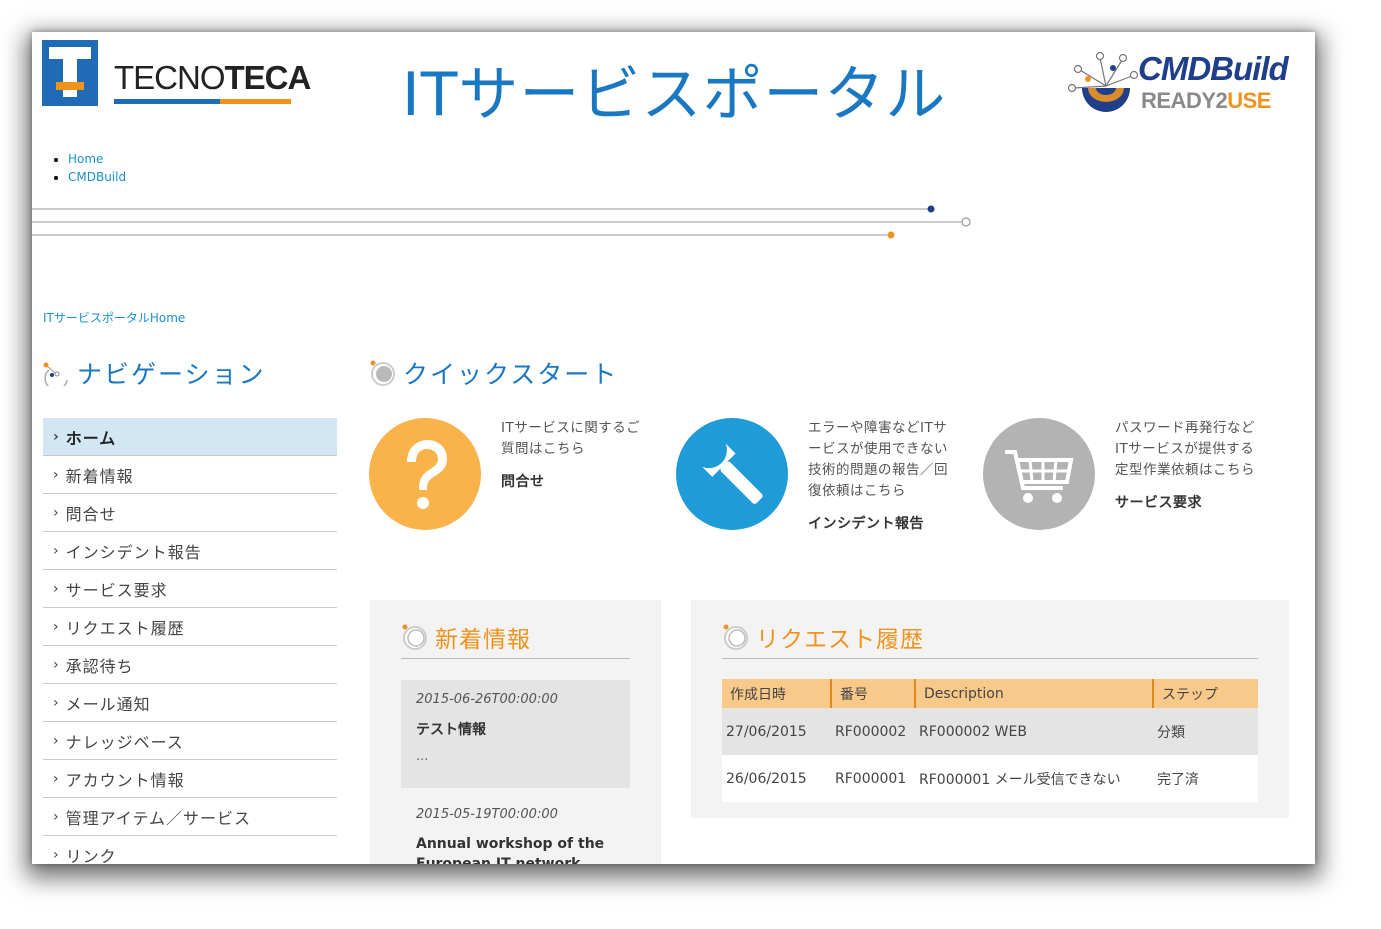 This screenshot has height=929, width=1381. What do you see at coordinates (190, 589) in the screenshot?
I see `nav-item: › サービス要求` at bounding box center [190, 589].